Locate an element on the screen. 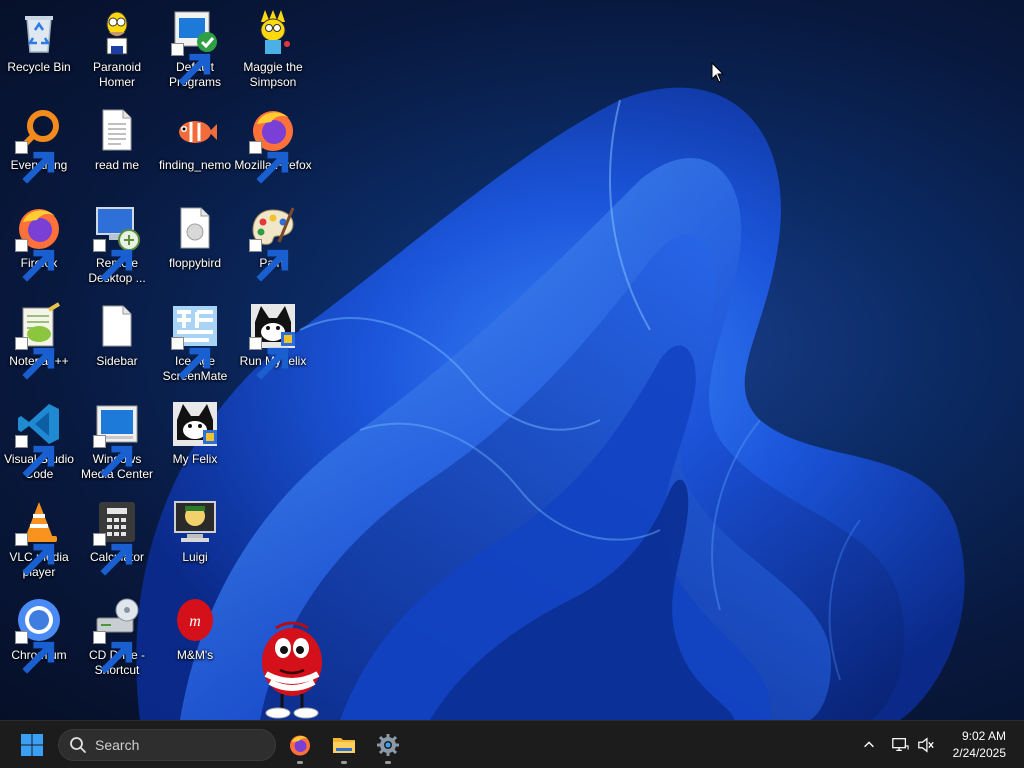 The height and width of the screenshot is (768, 1024). desktop-icon-vlc: VLC media player is located at coordinates (39, 539).